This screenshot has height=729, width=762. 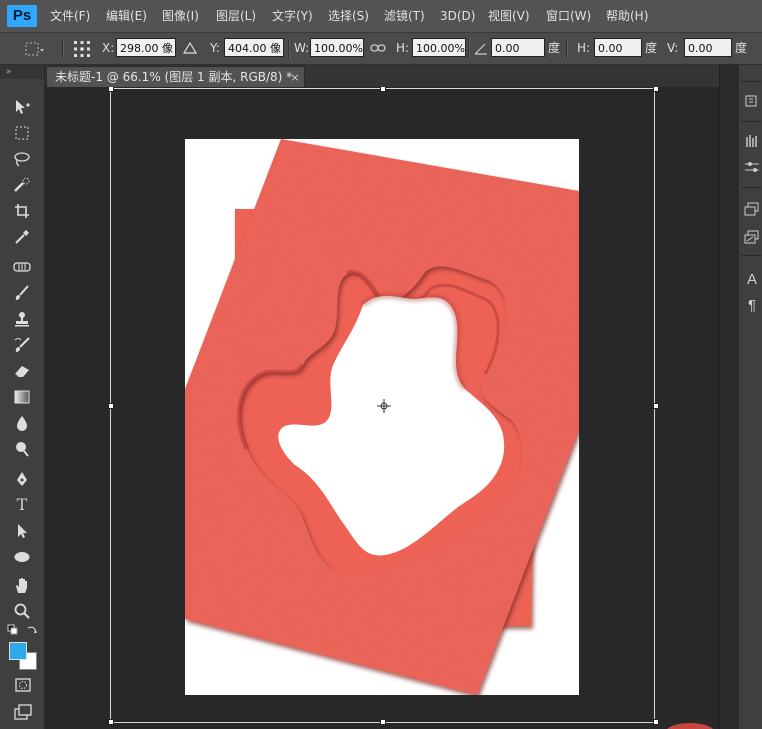 What do you see at coordinates (82, 49) in the screenshot?
I see `reference-point-icon` at bounding box center [82, 49].